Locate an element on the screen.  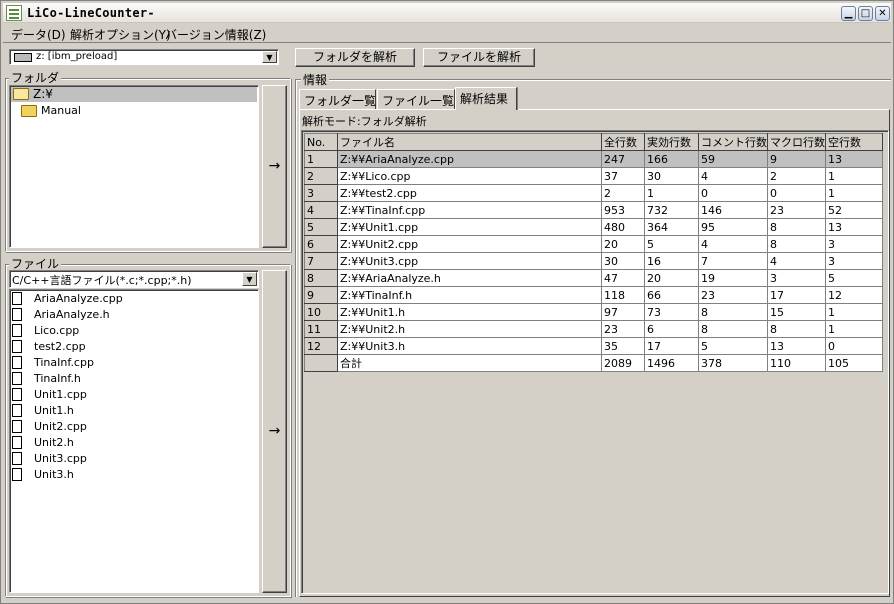
folder-item-manual: Manual is located at coordinates (134, 110).